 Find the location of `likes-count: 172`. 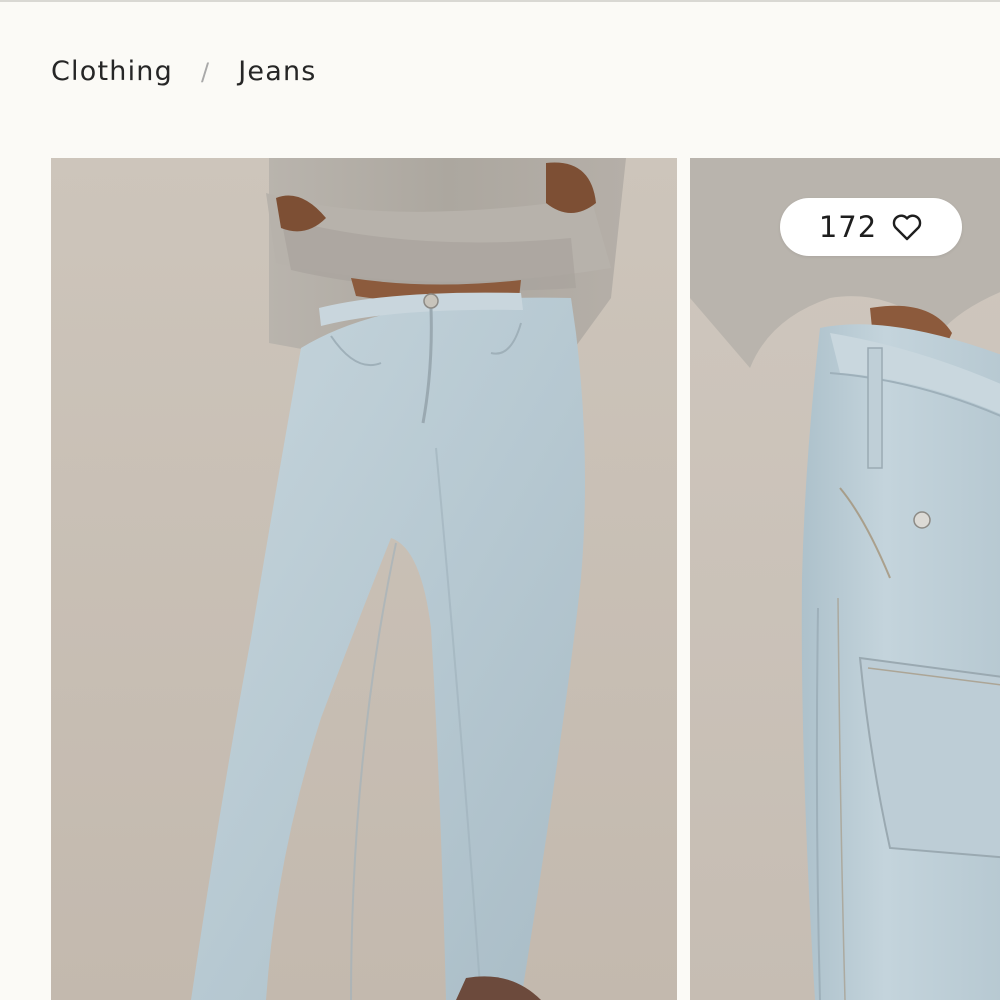

likes-count: 172 is located at coordinates (848, 227).